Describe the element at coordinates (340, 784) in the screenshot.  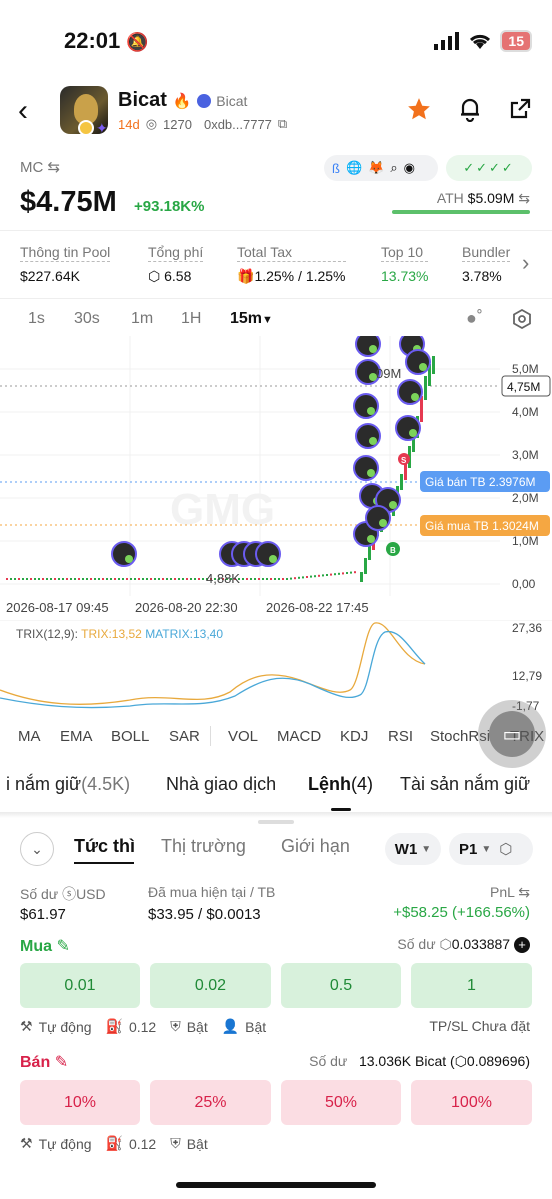
I see `tab-orders: Lệnh(4)` at that location.